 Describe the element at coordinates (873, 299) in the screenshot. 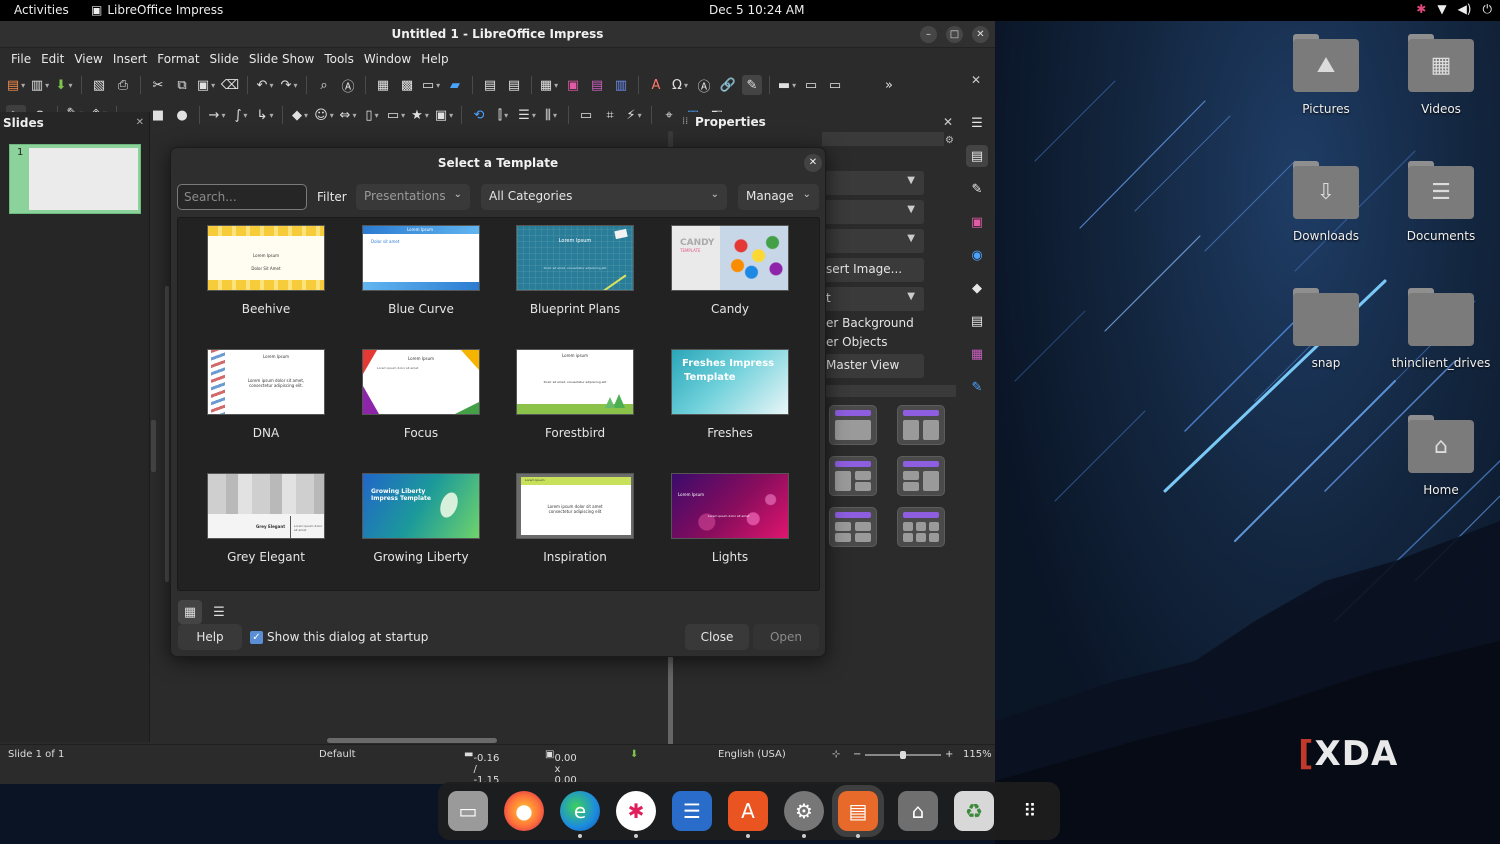

I see `master-slide-dropdown: t ▼` at that location.